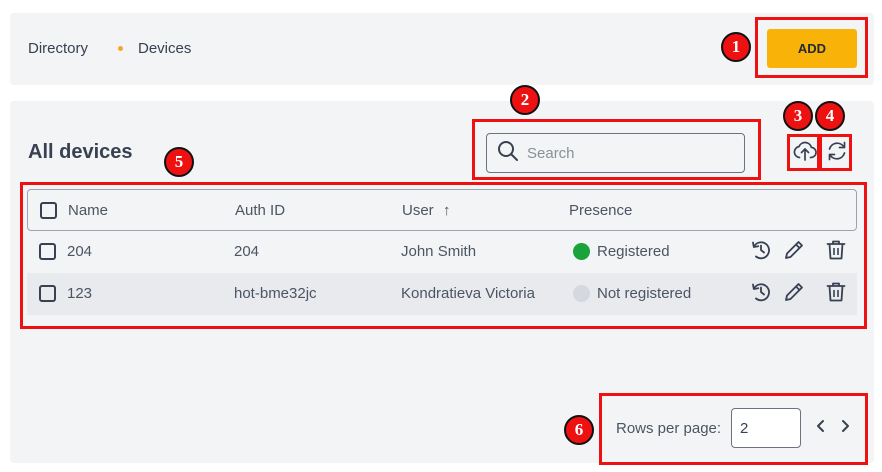  What do you see at coordinates (669, 428) in the screenshot?
I see `rows-per-page-label: Rows per page:` at bounding box center [669, 428].